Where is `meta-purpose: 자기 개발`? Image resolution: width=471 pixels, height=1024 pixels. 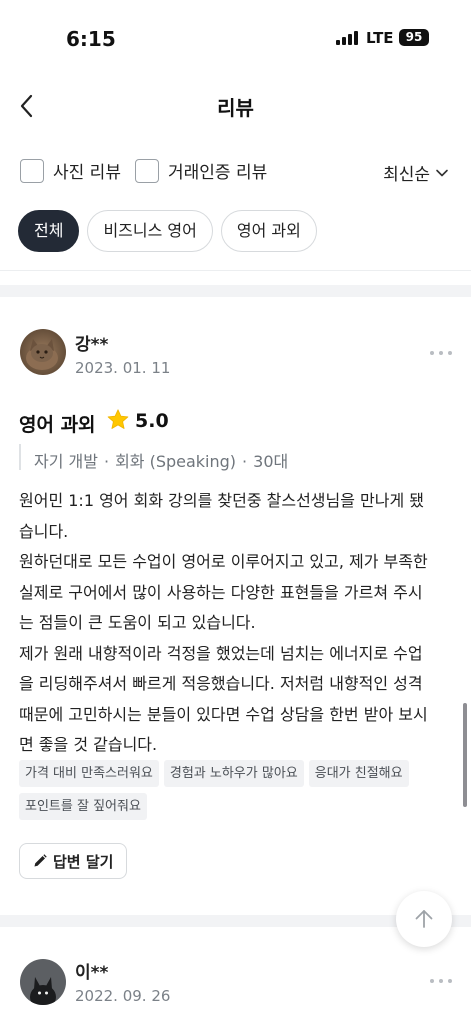
meta-purpose: 자기 개발 is located at coordinates (66, 461).